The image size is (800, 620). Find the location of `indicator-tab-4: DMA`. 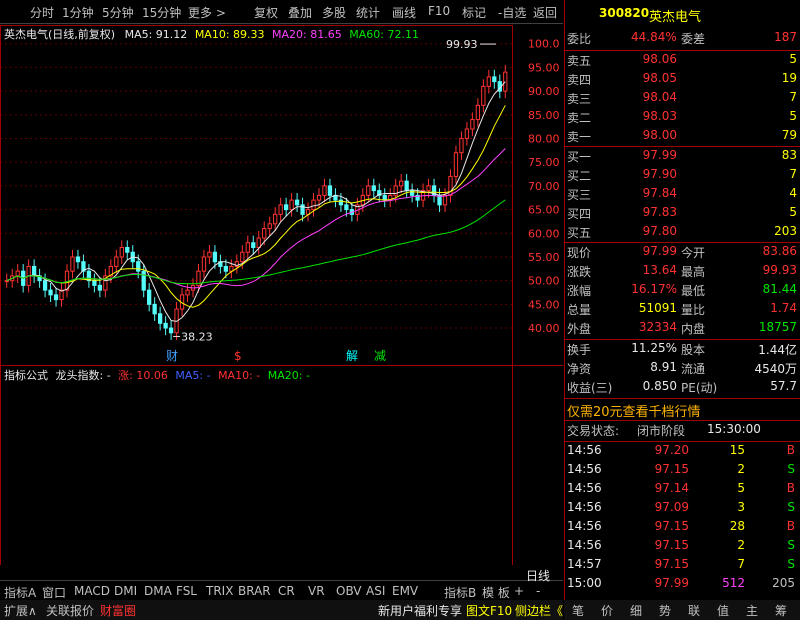

indicator-tab-4: DMA is located at coordinates (158, 591).